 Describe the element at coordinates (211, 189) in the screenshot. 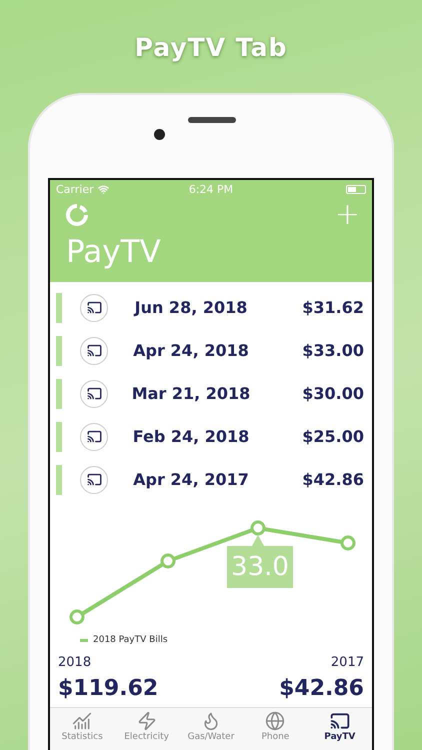

I see `status-time: 6:24 PM` at that location.